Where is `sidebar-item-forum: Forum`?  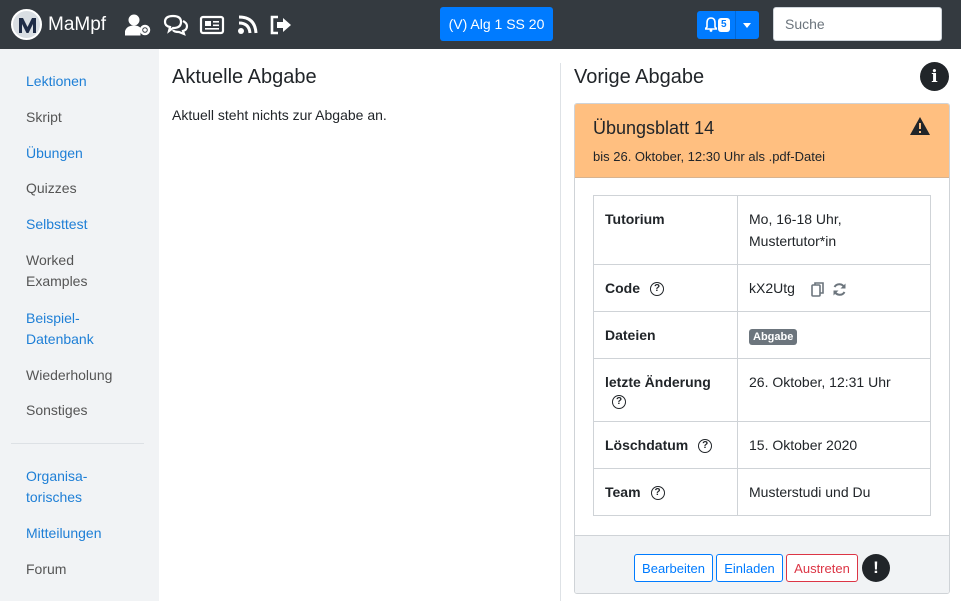 sidebar-item-forum: Forum is located at coordinates (46, 569).